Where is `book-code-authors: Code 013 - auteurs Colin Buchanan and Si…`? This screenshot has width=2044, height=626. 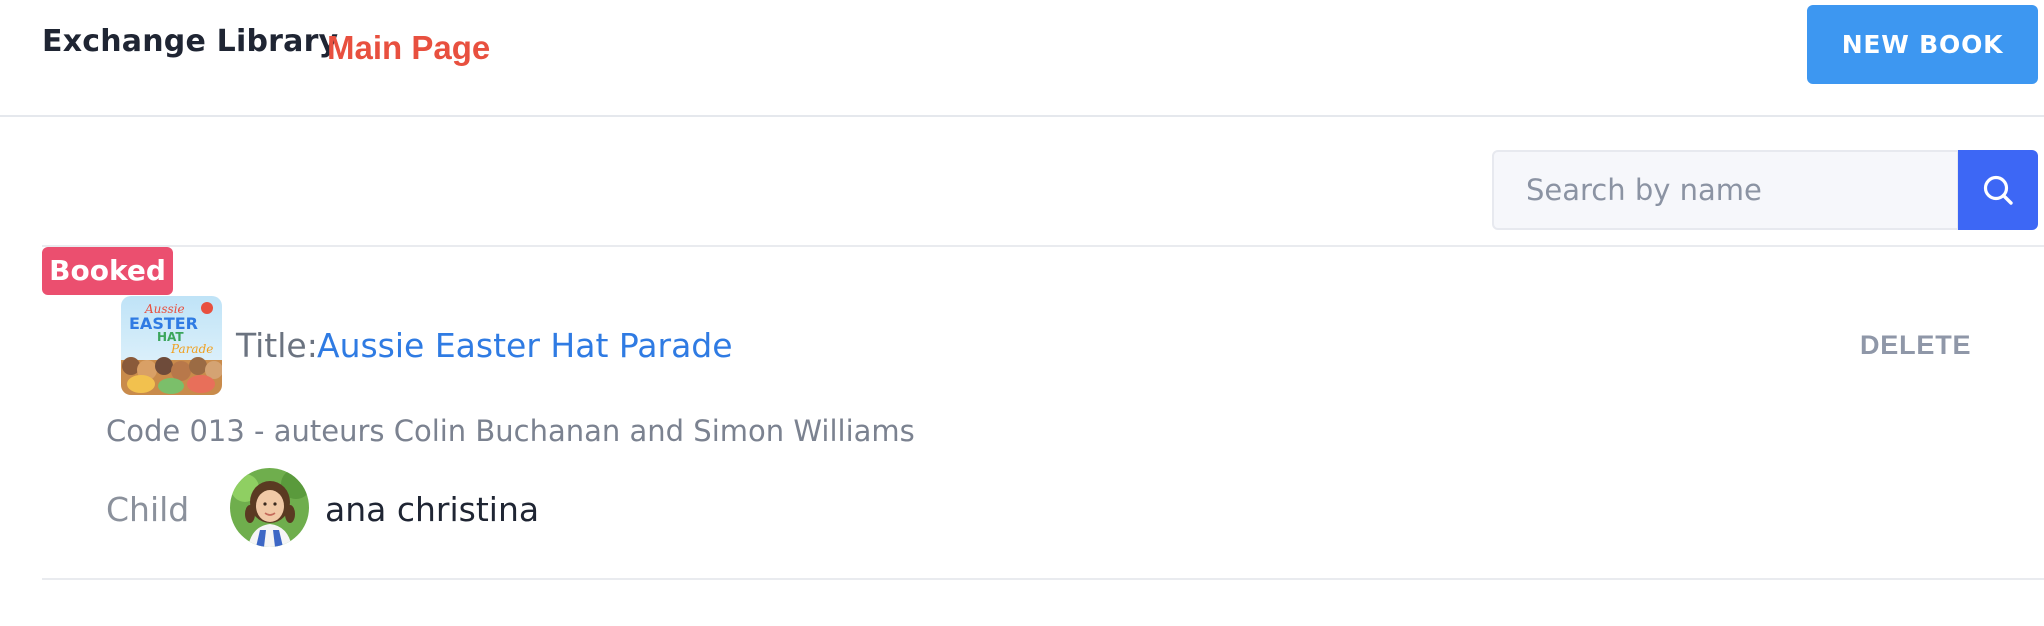
book-code-authors: Code 013 - auteurs Colin Buchanan and Si… is located at coordinates (510, 431).